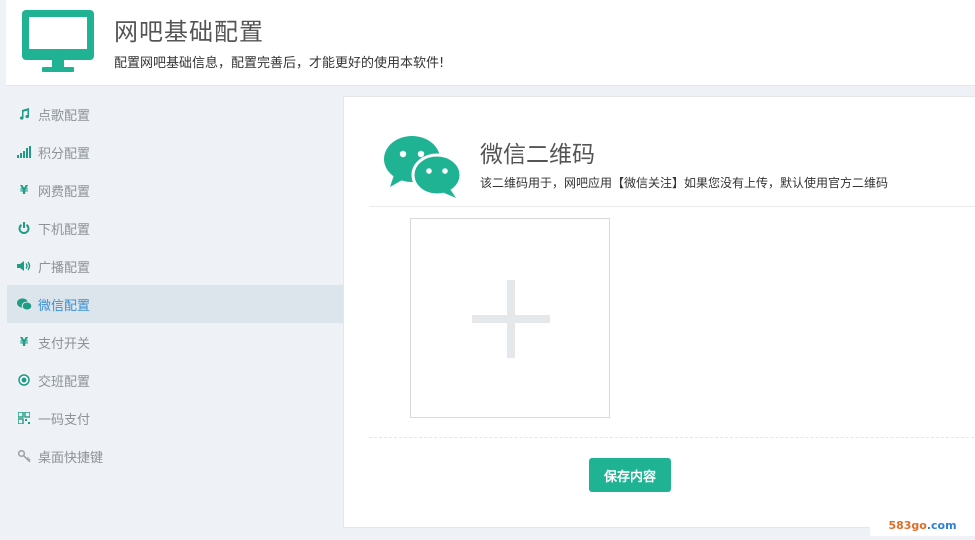 The height and width of the screenshot is (540, 975). What do you see at coordinates (279, 63) in the screenshot?
I see `page-subtitle: 配置网吧基础信息，配置完善后，才能更好的使用本软件!` at bounding box center [279, 63].